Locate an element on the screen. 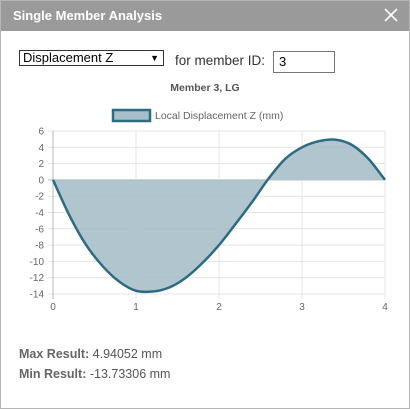 The width and height of the screenshot is (410, 409). result-type-select: Displacement Z ▼ is located at coordinates (91, 58).